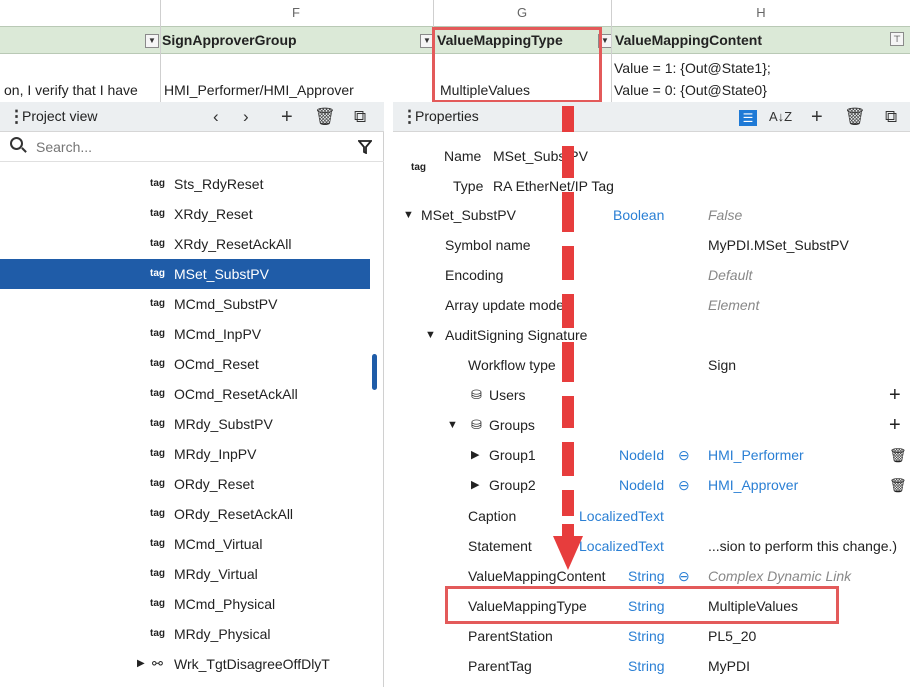  I want to click on add-group-icon: +, so click(895, 425).